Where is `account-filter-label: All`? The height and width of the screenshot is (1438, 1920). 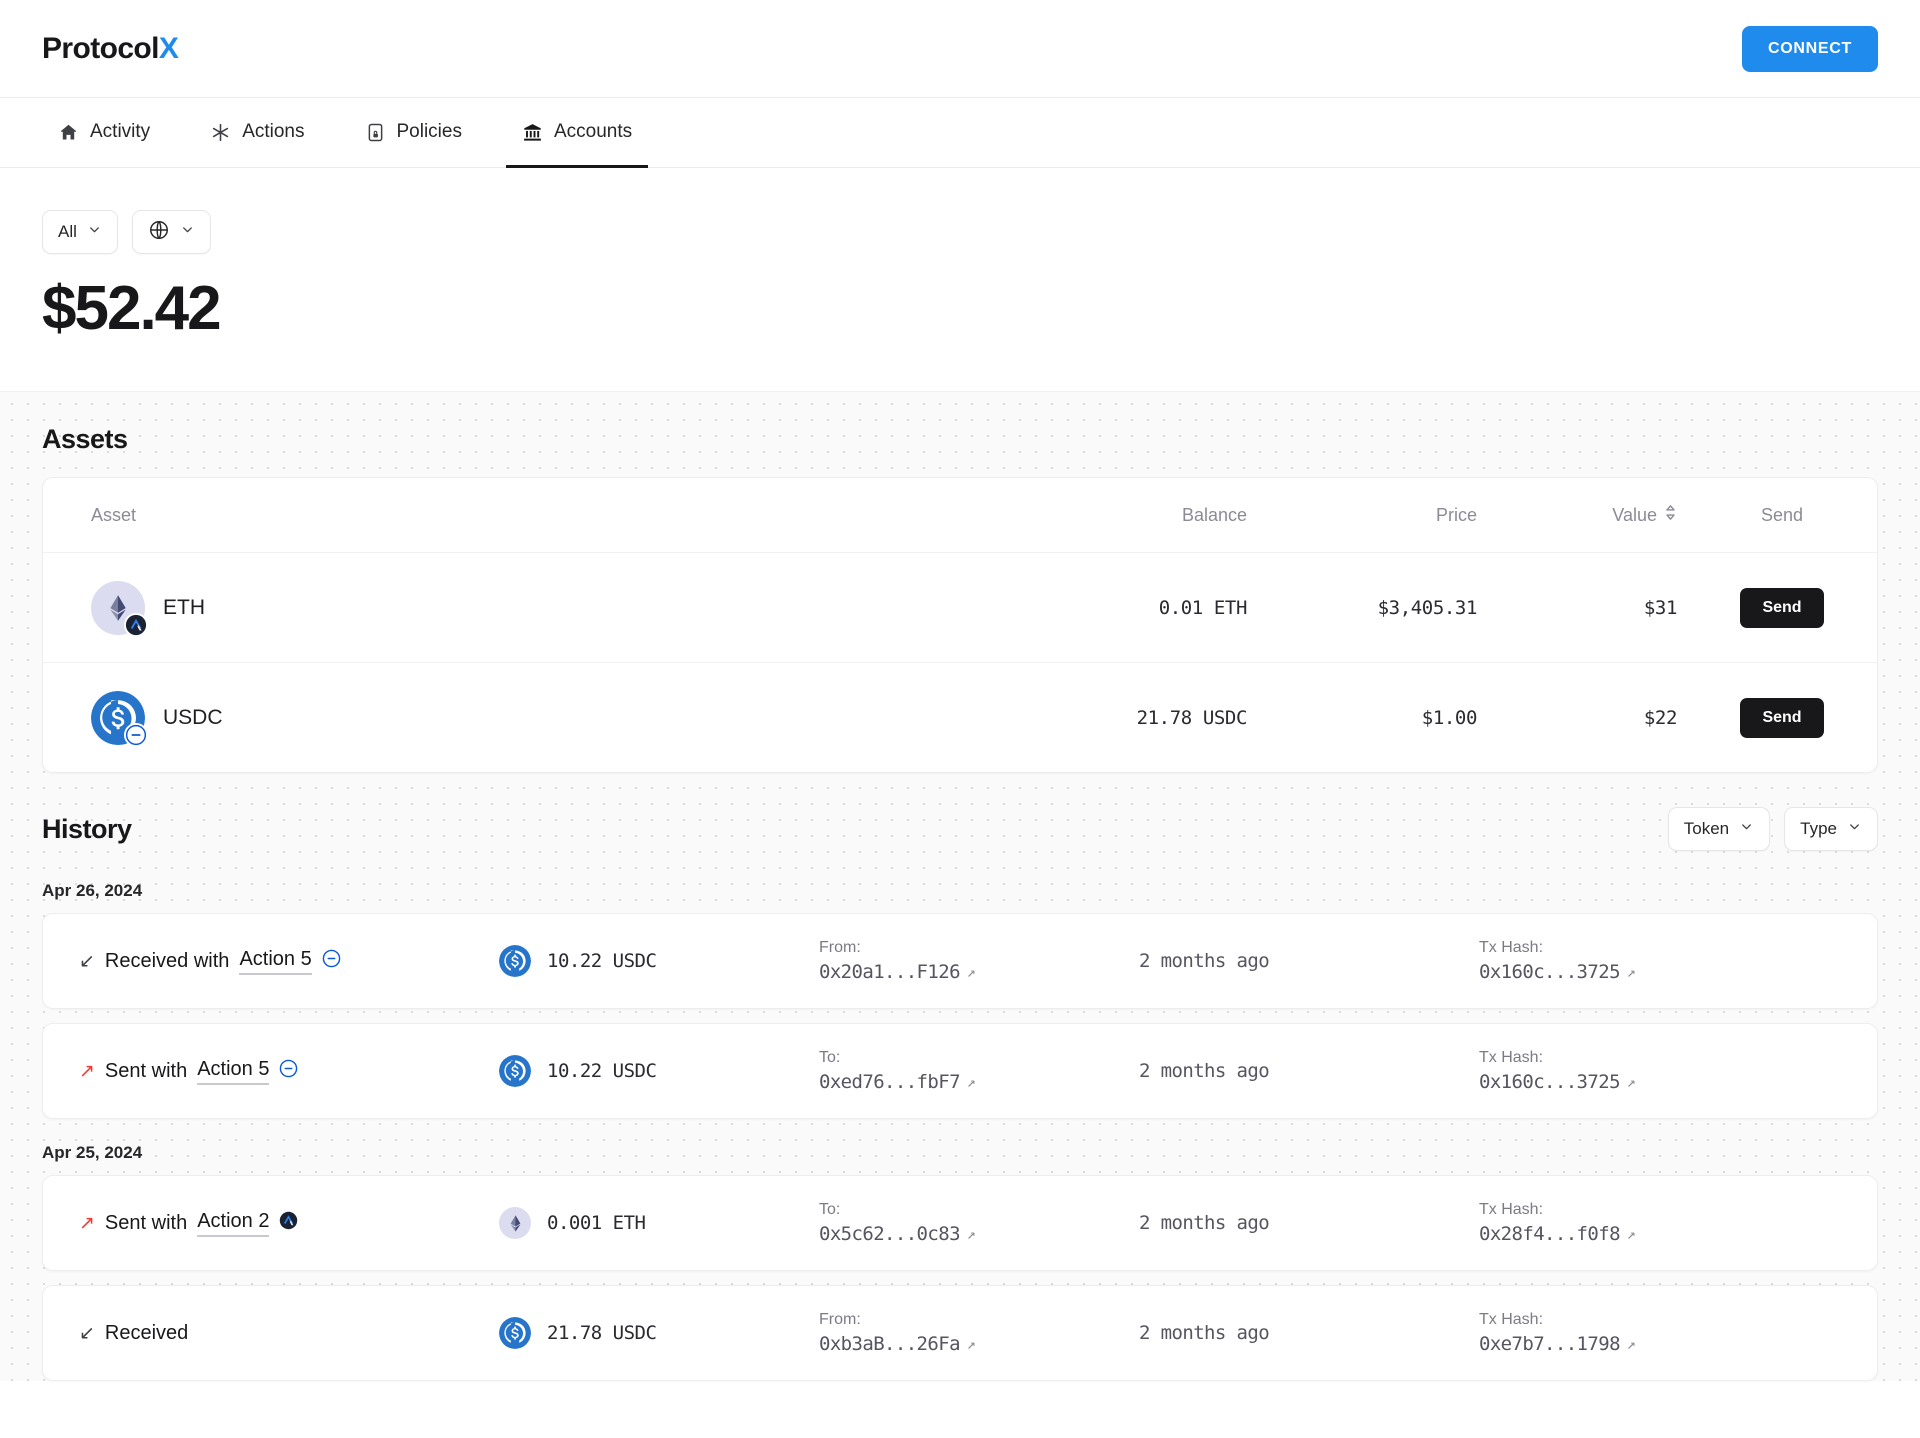
account-filter-label: All is located at coordinates (67, 231).